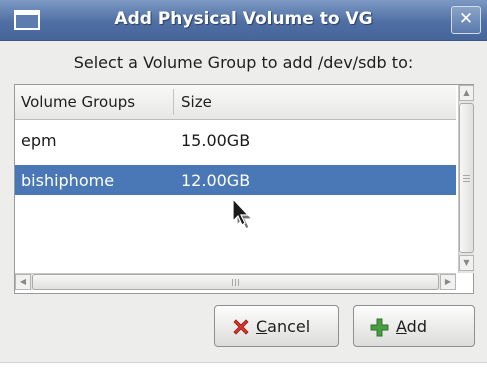 This screenshot has height=371, width=487. What do you see at coordinates (216, 180) in the screenshot?
I see `row-size: 12.00GB` at bounding box center [216, 180].